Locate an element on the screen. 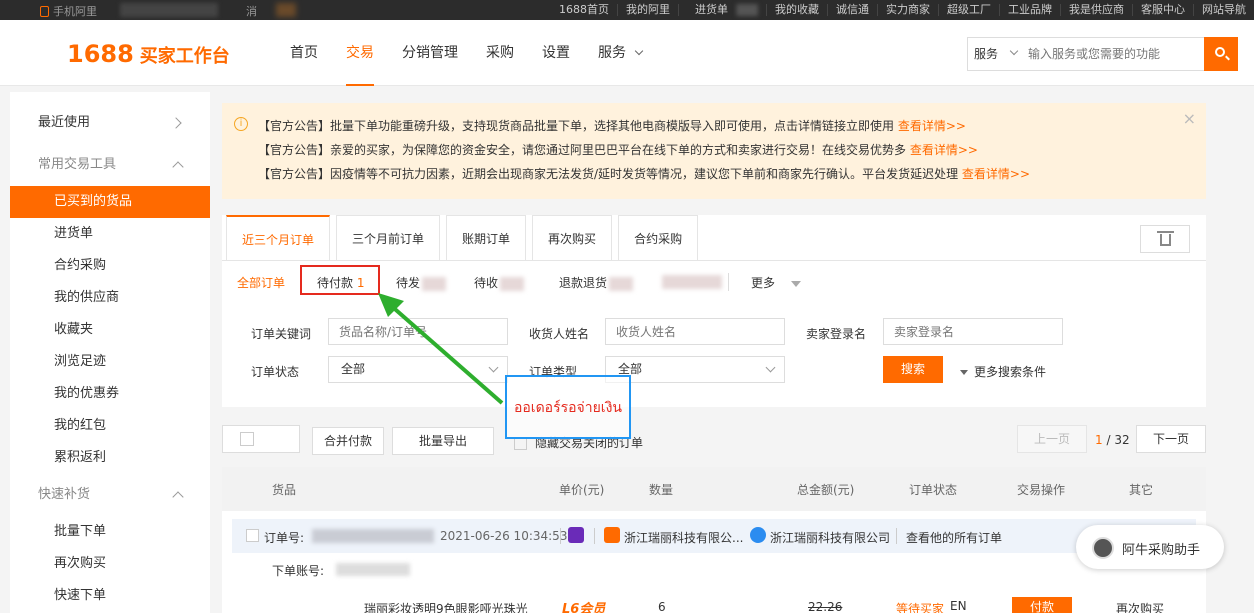  top-link-super-factory: 超级工厂 is located at coordinates (968, 10).